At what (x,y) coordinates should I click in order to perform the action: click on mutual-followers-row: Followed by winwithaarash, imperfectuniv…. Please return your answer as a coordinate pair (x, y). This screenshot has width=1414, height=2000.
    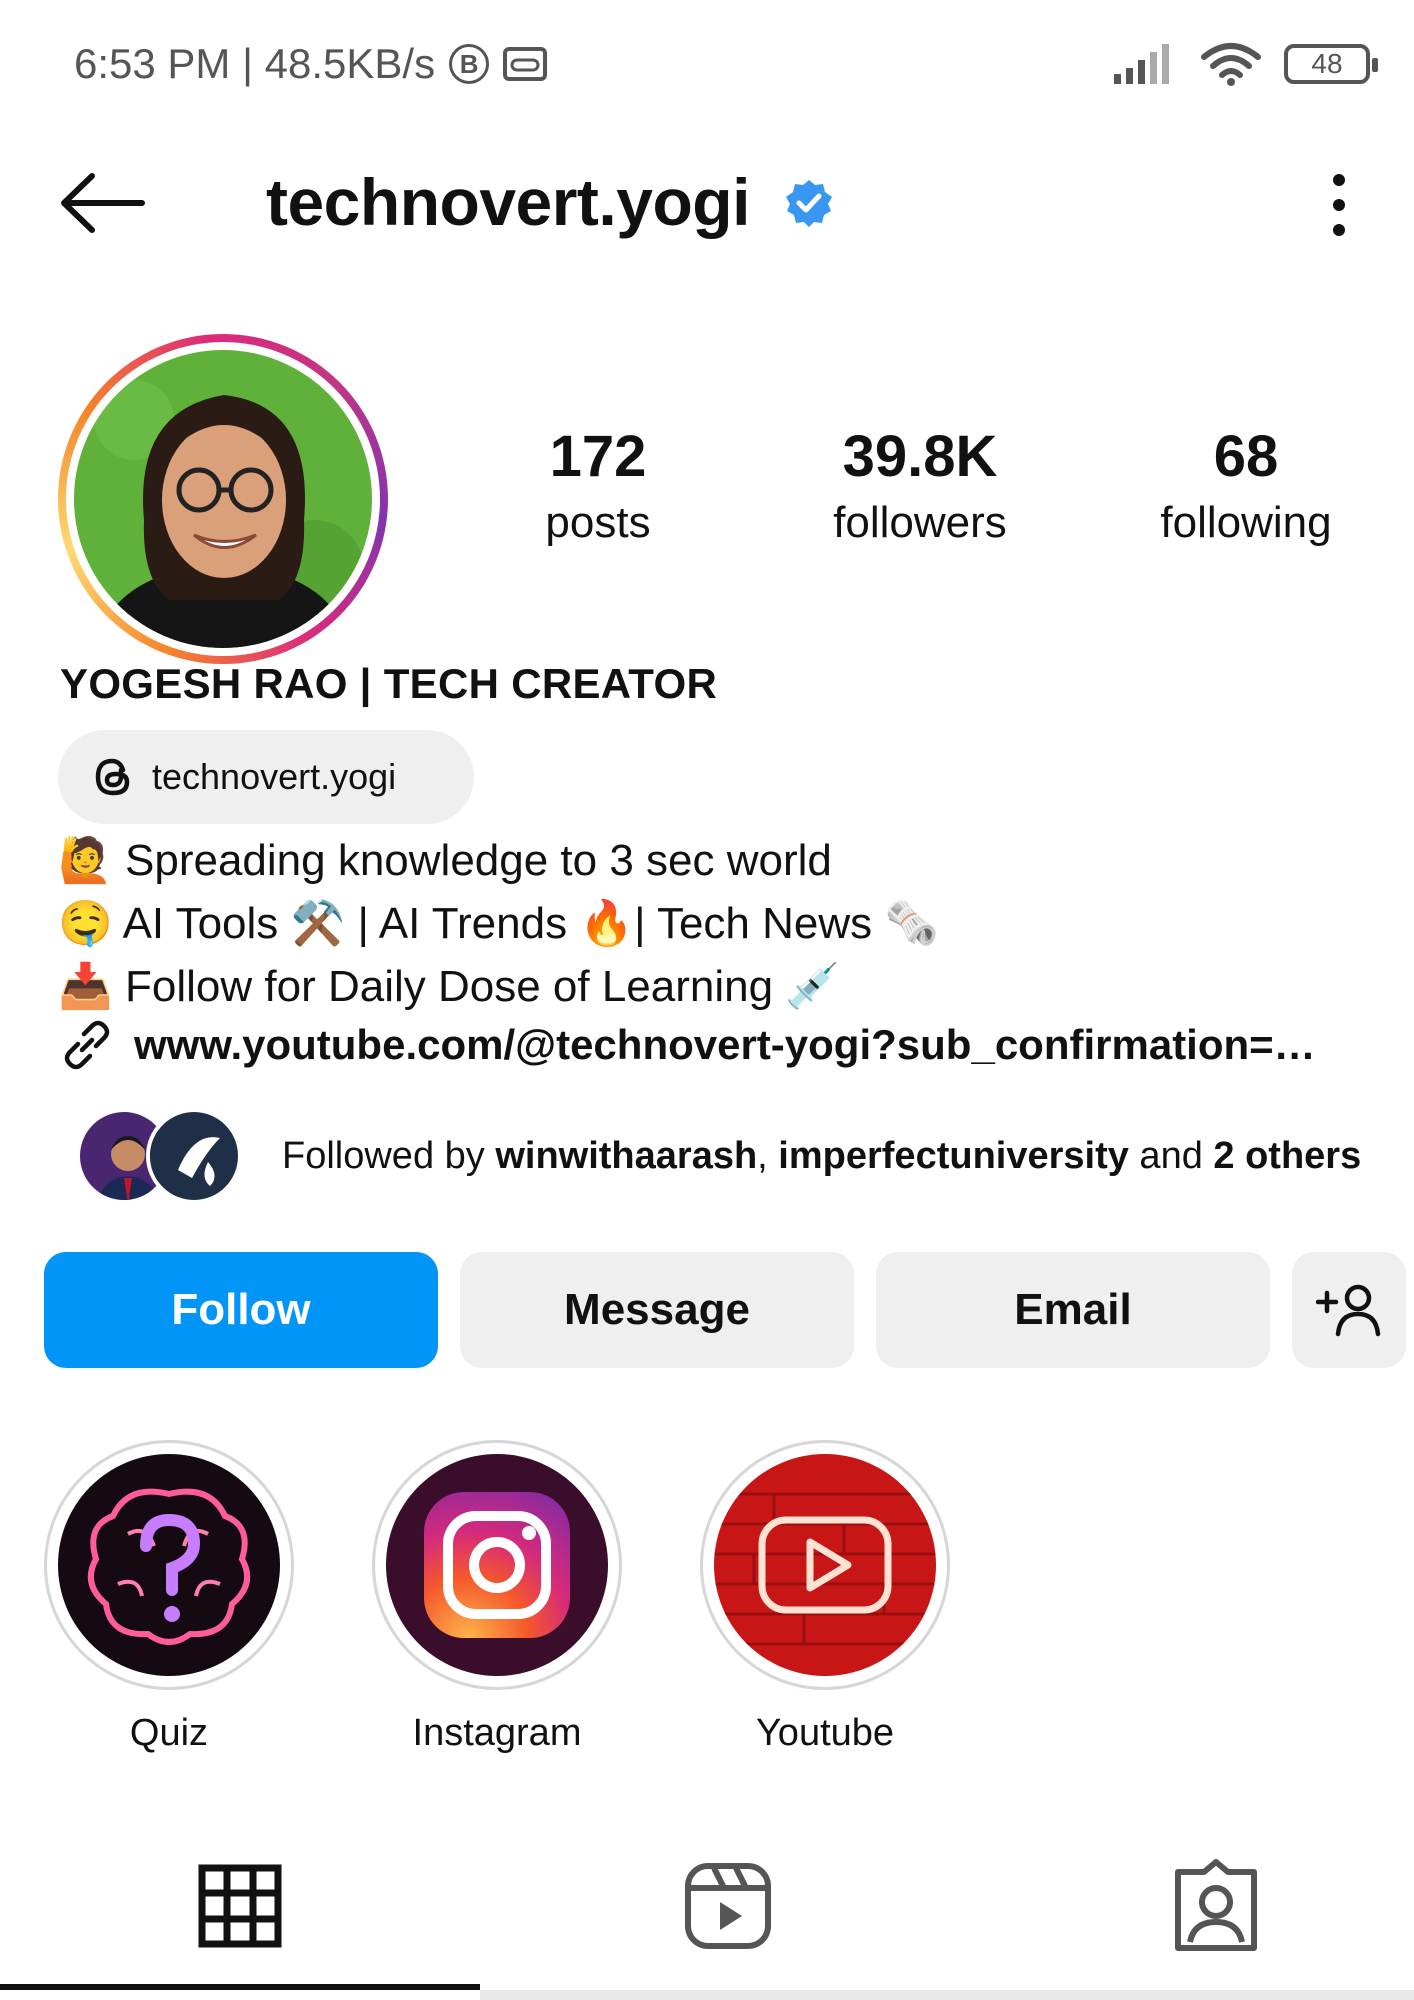
    Looking at the image, I should click on (718, 1156).